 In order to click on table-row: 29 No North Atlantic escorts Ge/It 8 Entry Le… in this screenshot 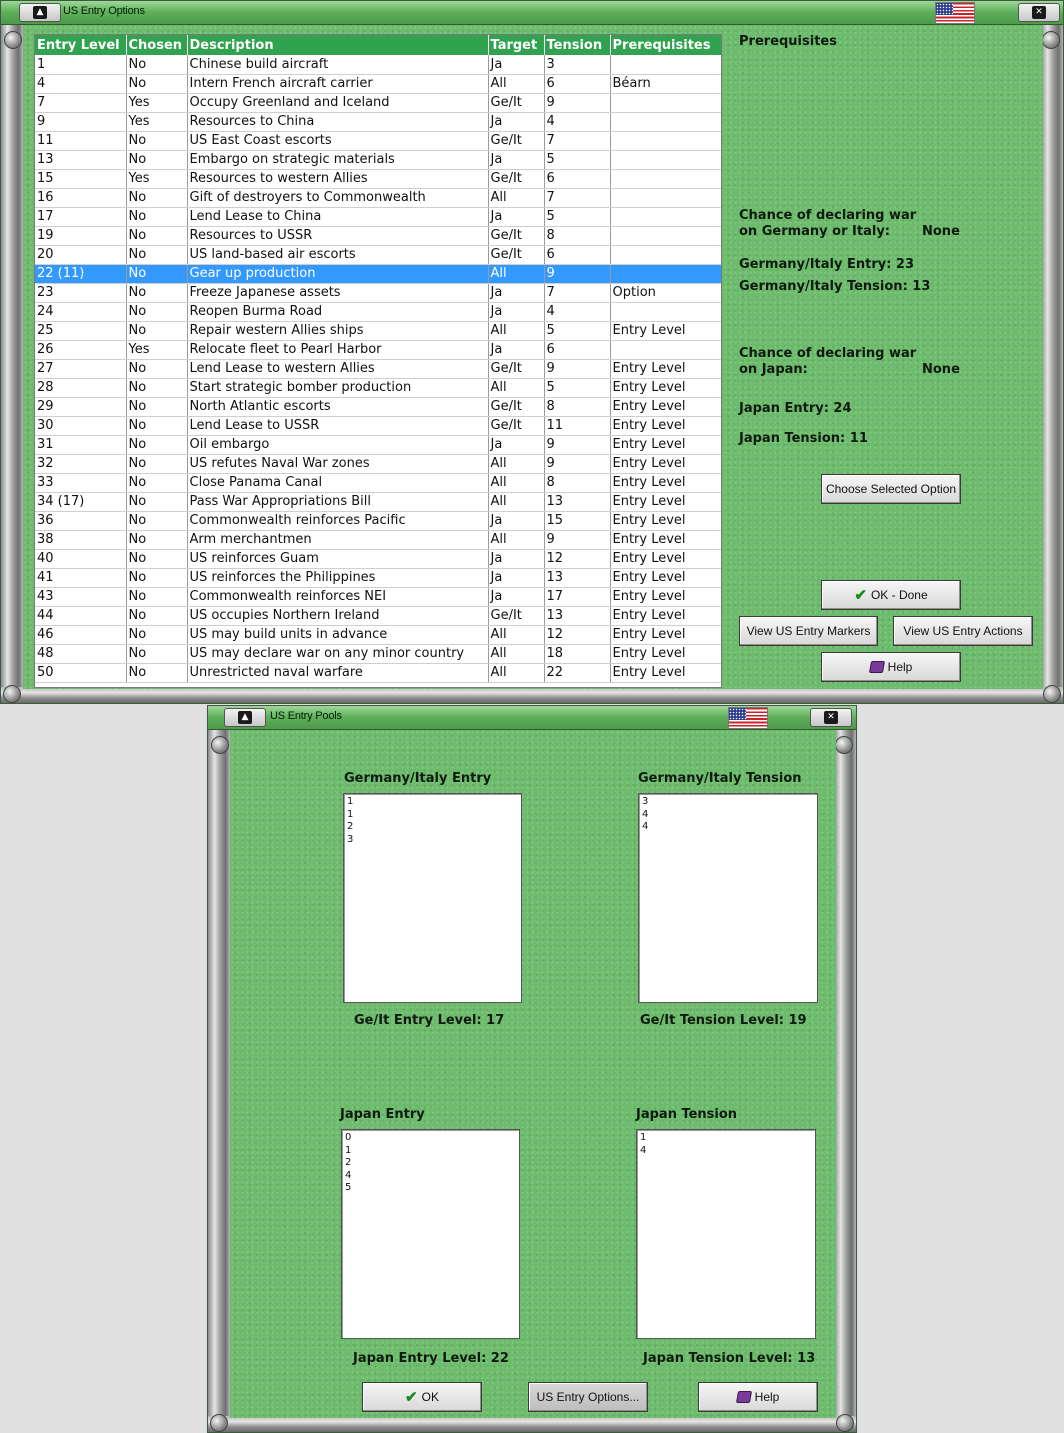, I will do `click(378, 407)`.